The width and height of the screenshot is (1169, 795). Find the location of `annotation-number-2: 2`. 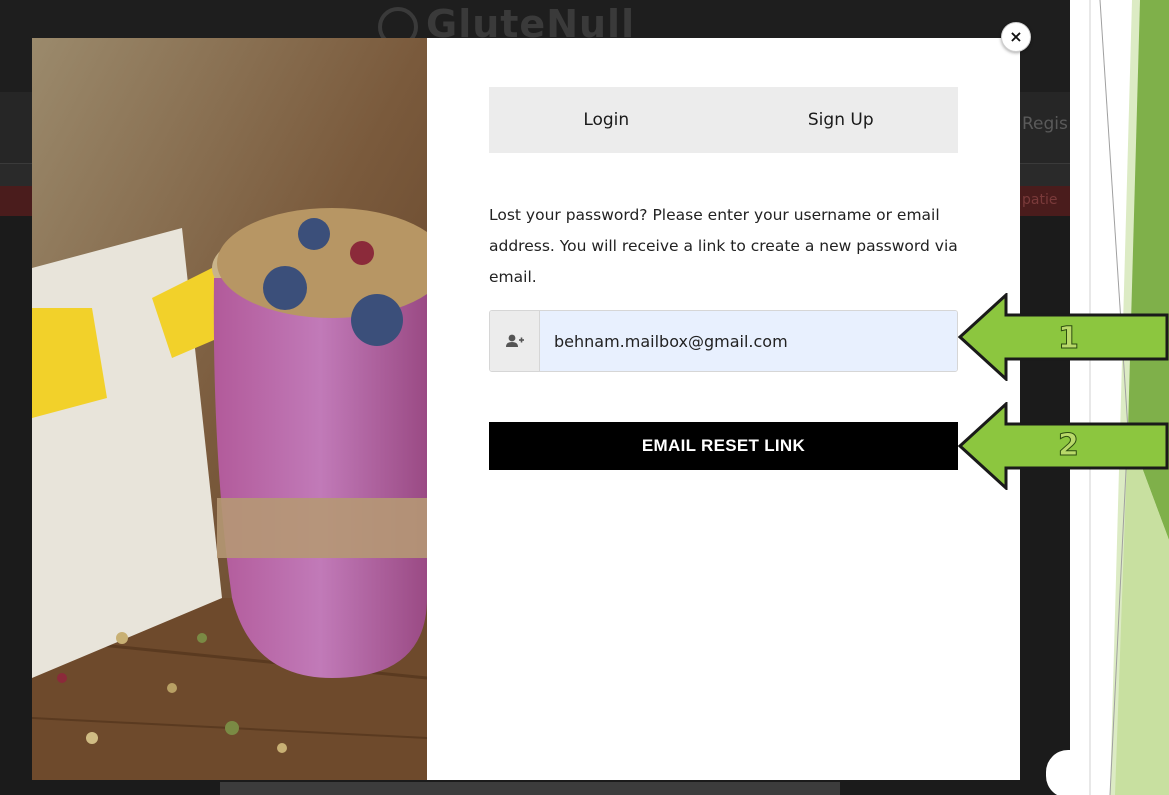

annotation-number-2: 2 is located at coordinates (1069, 446).